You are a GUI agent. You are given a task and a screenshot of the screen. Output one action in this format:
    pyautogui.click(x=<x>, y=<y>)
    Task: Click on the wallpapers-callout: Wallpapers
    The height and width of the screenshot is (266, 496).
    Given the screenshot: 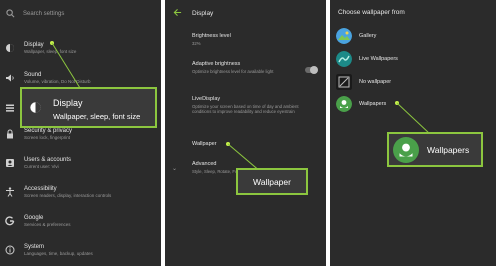 What is the action you would take?
    pyautogui.click(x=435, y=149)
    